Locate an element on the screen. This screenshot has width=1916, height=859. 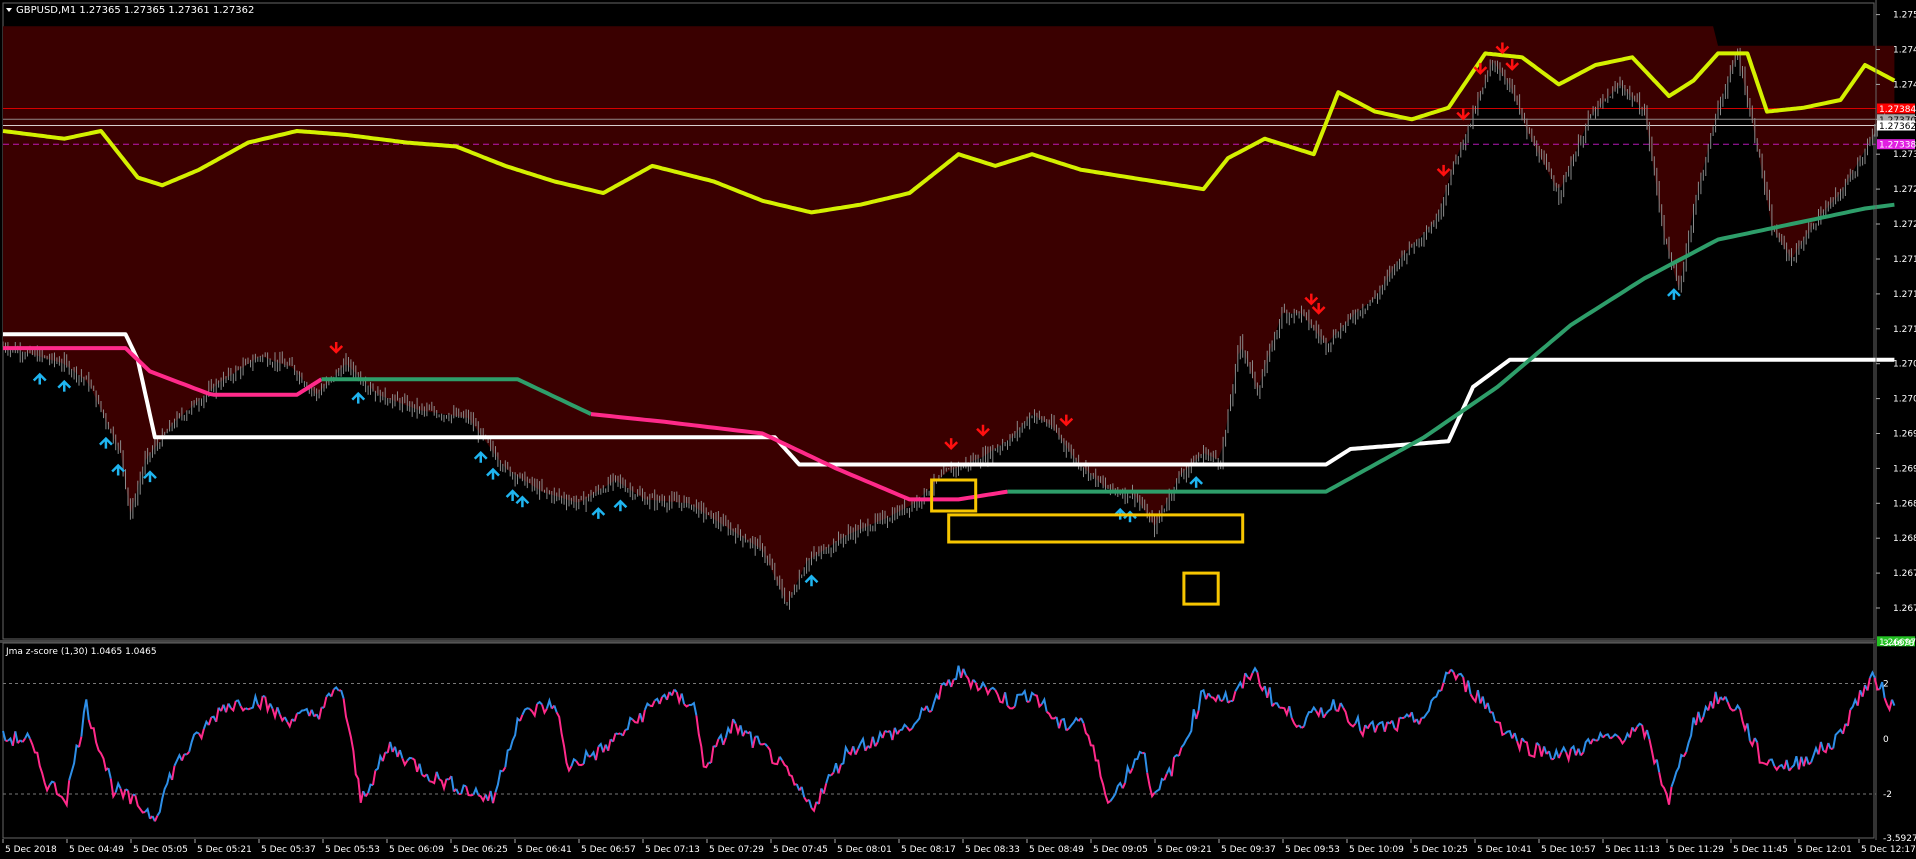
time-tick-label: 5 Dec 05:21 is located at coordinates (224, 850).